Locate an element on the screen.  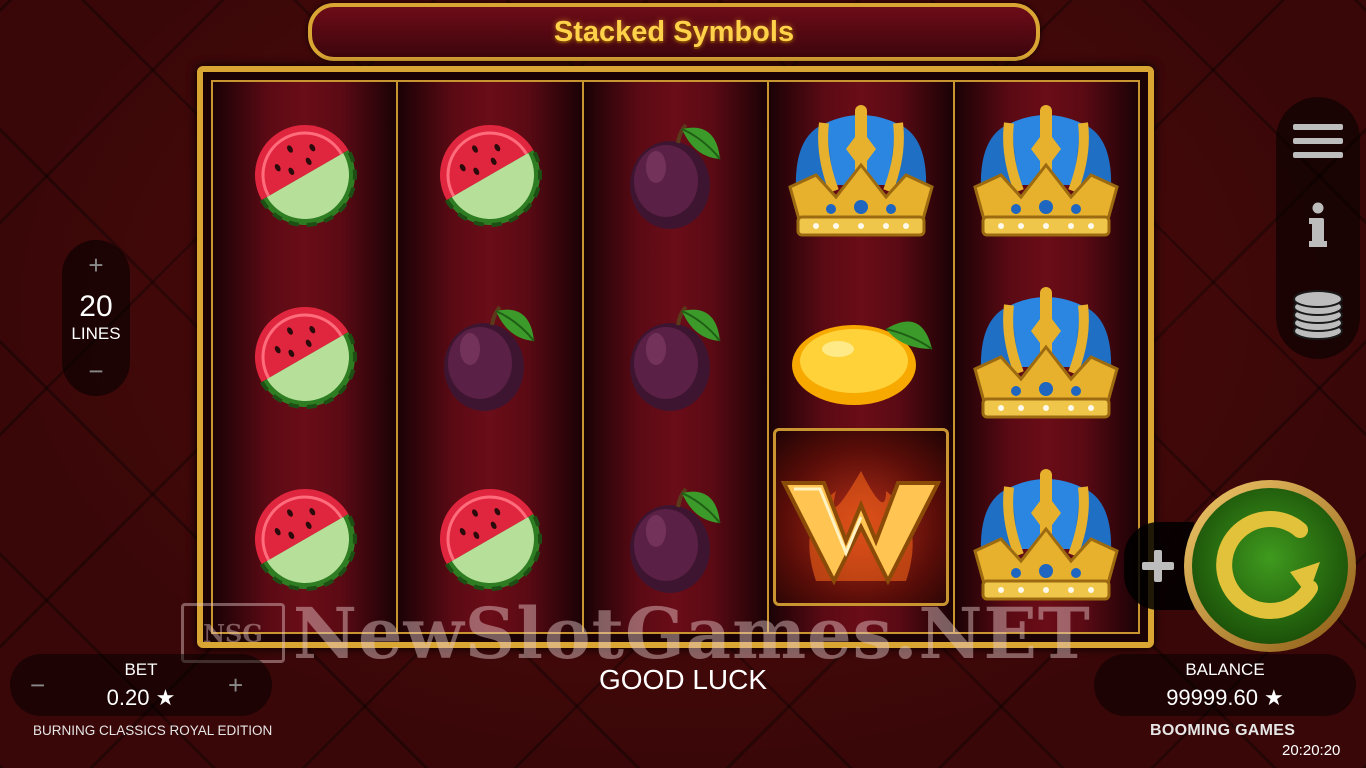
lemon-symbol is located at coordinates (860, 357).